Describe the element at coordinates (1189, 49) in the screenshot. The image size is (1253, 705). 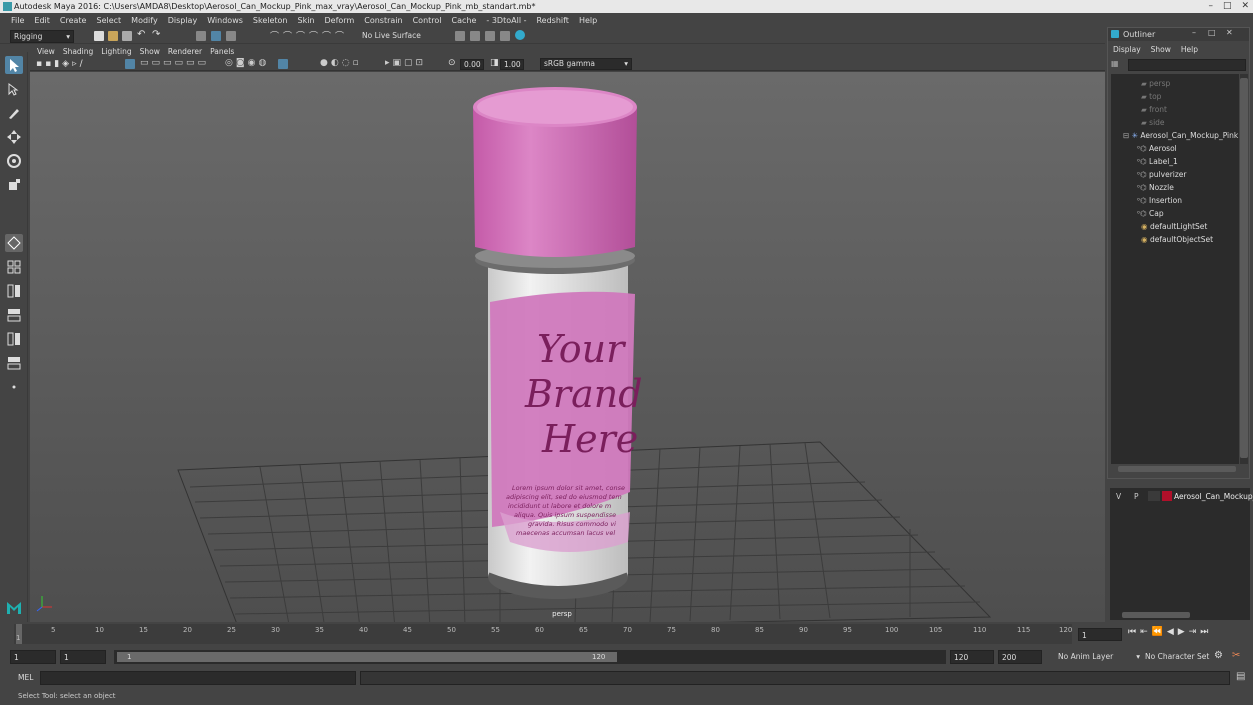
I see `outliner-menu-help: Help` at that location.